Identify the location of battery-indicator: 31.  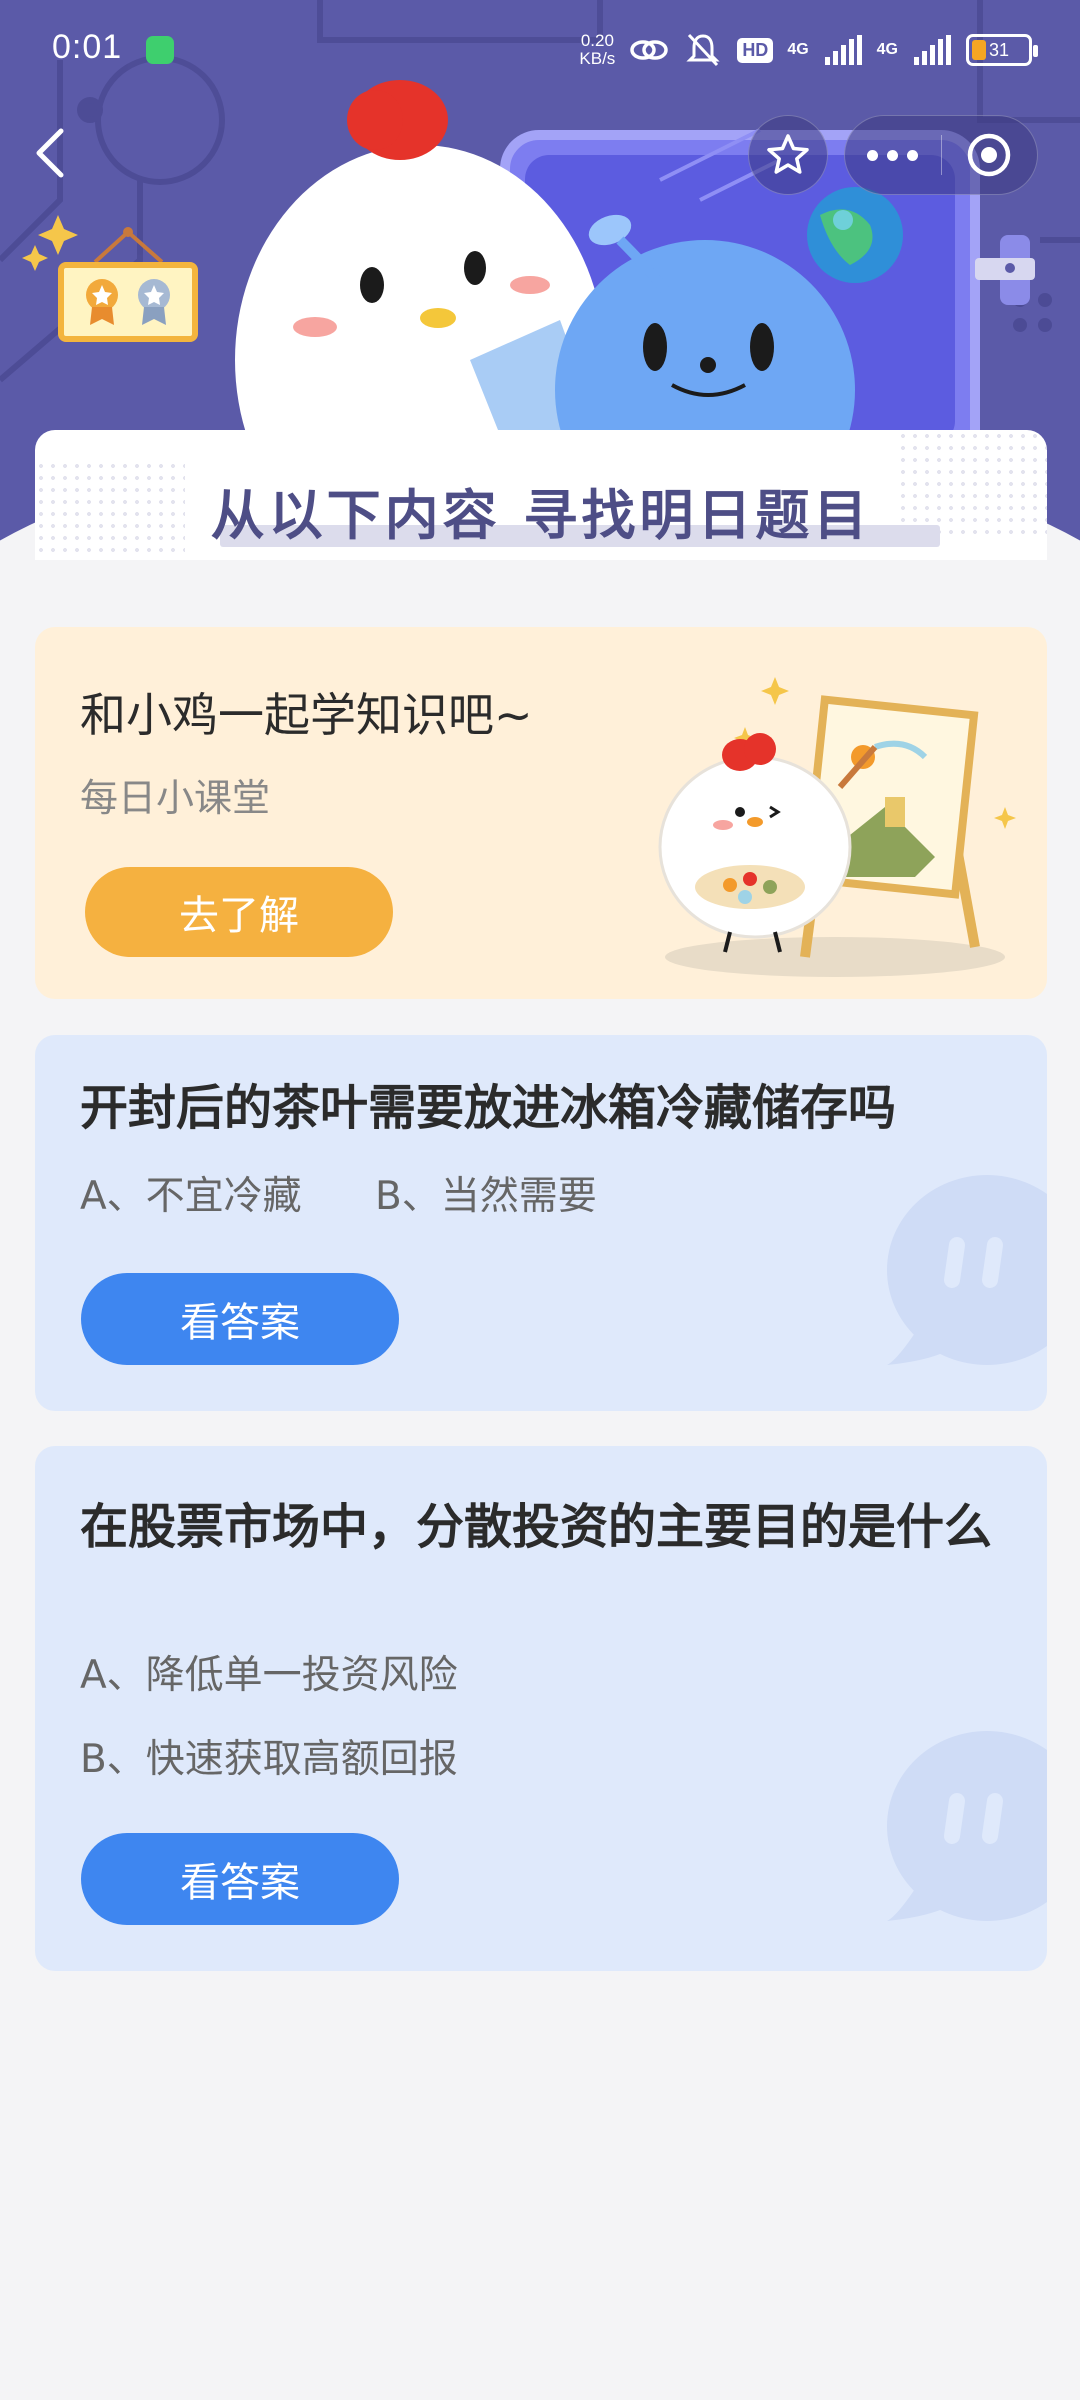
(1002, 50).